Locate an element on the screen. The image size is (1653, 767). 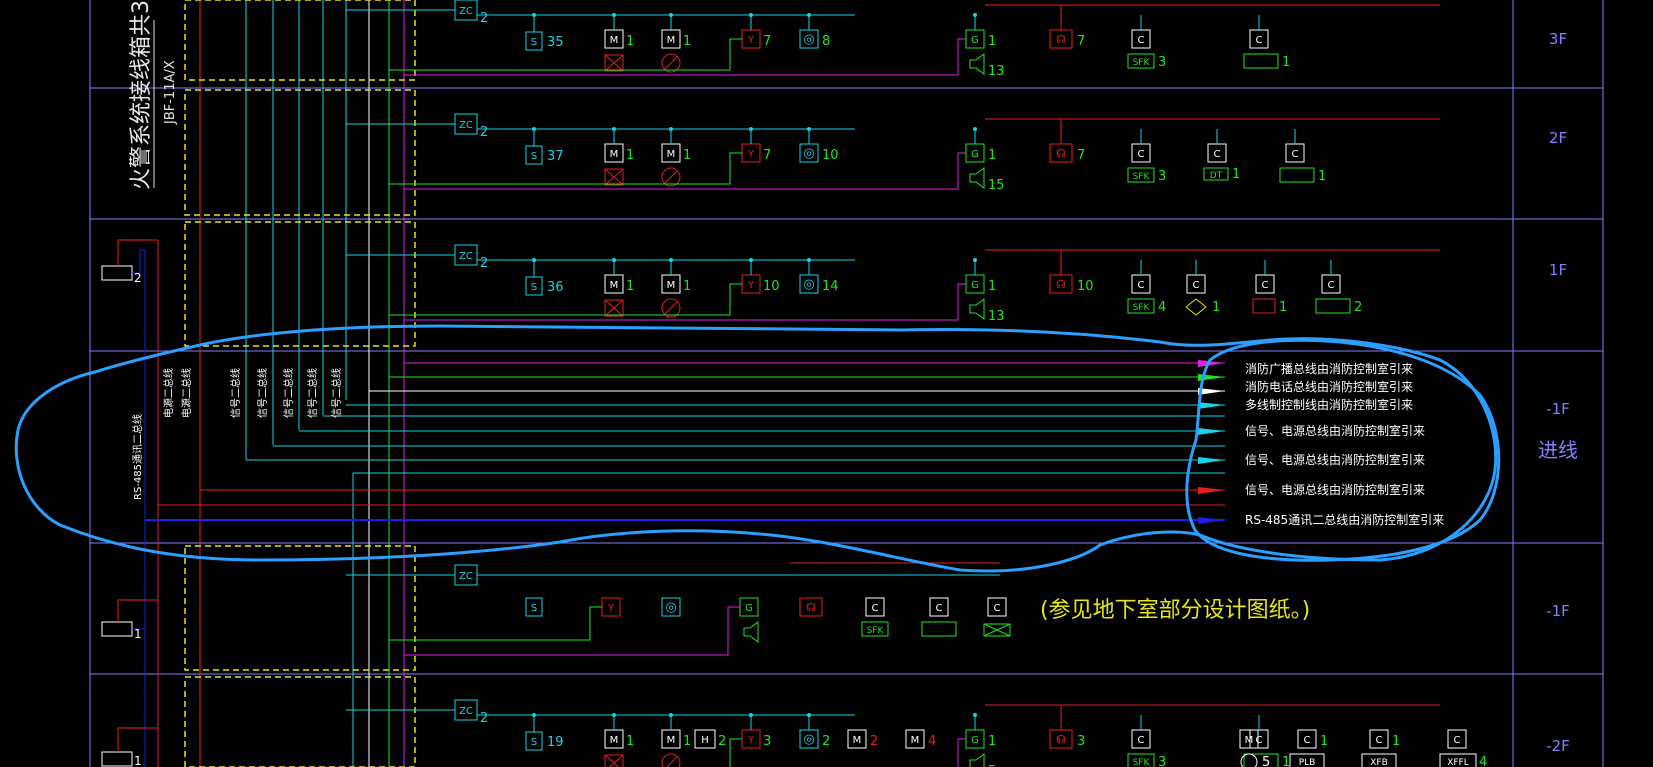
xfb-count: 1 is located at coordinates (1396, 741).